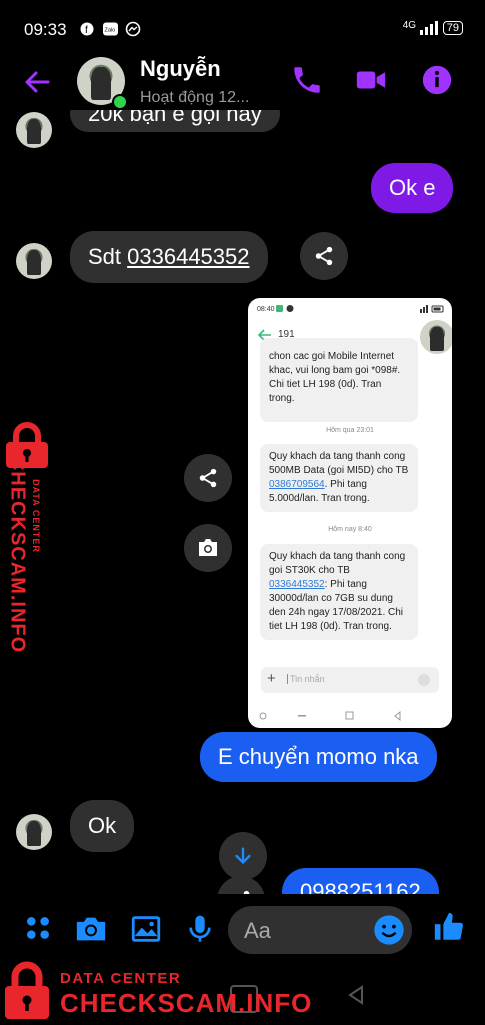 The height and width of the screenshot is (1025, 485). I want to click on shot-sms-2-link: 0386709564, so click(297, 484).